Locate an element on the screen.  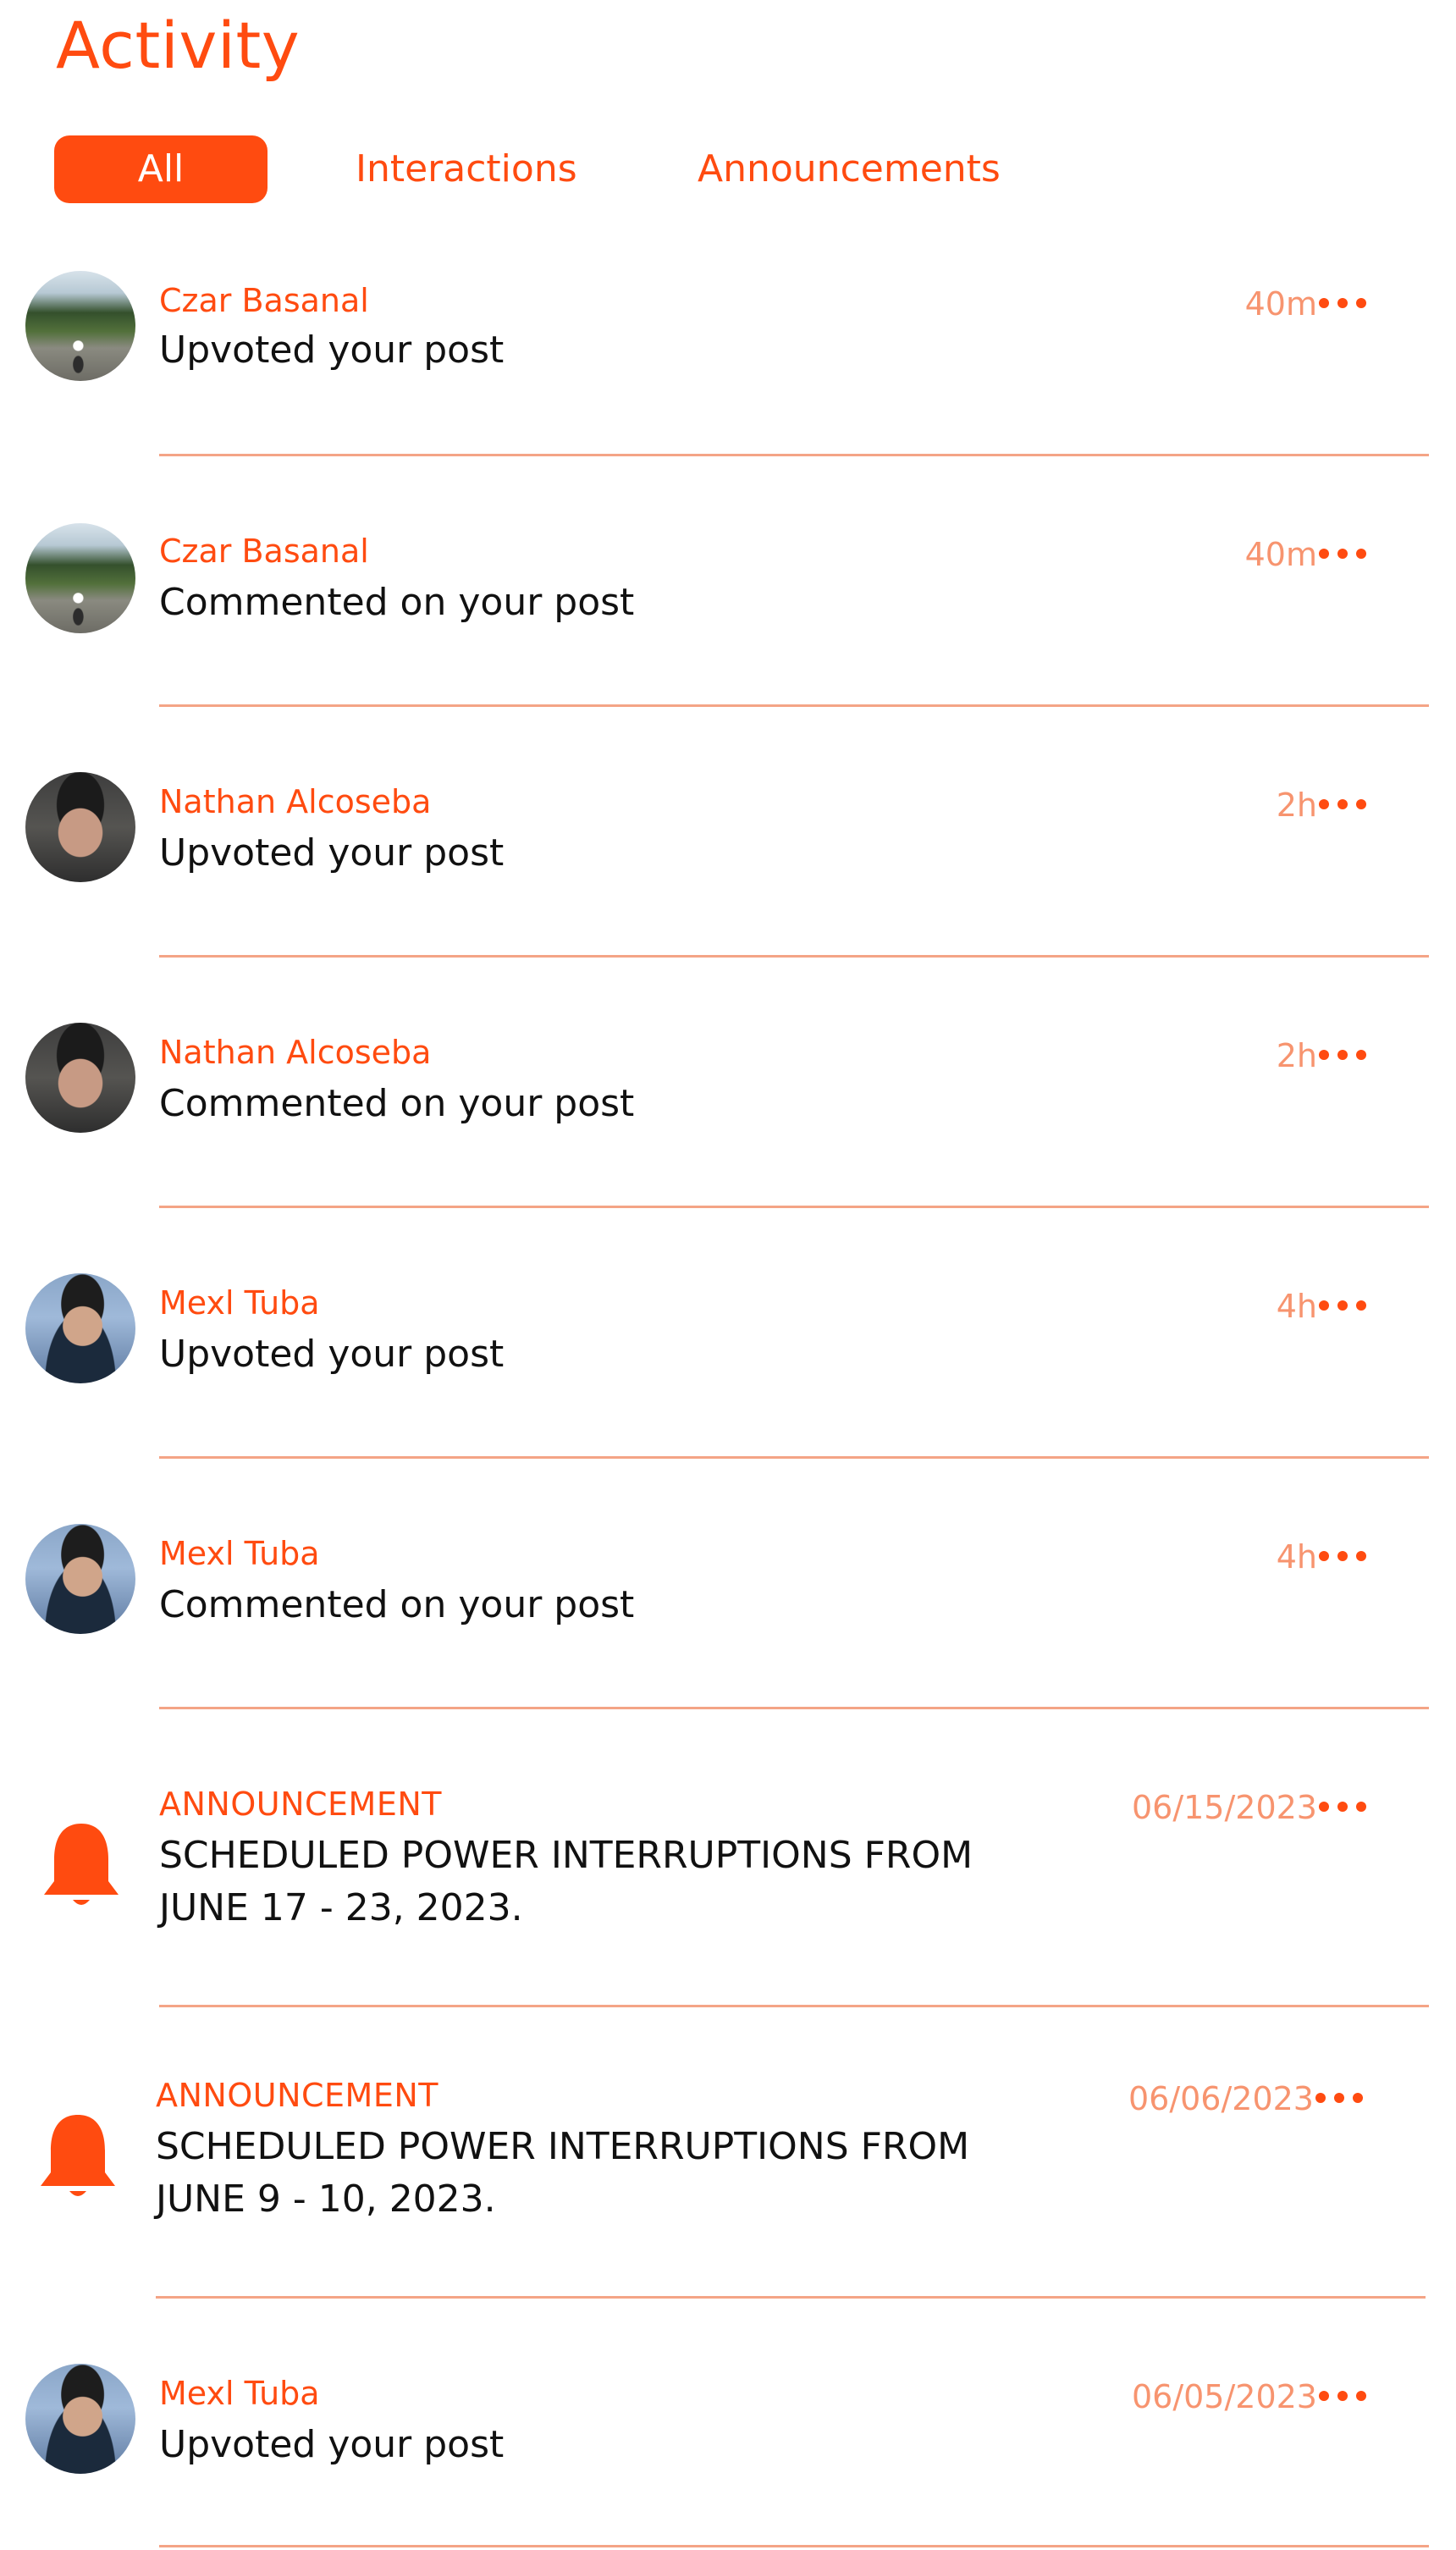
activity-time: 06/05/2023 is located at coordinates (1224, 2396).